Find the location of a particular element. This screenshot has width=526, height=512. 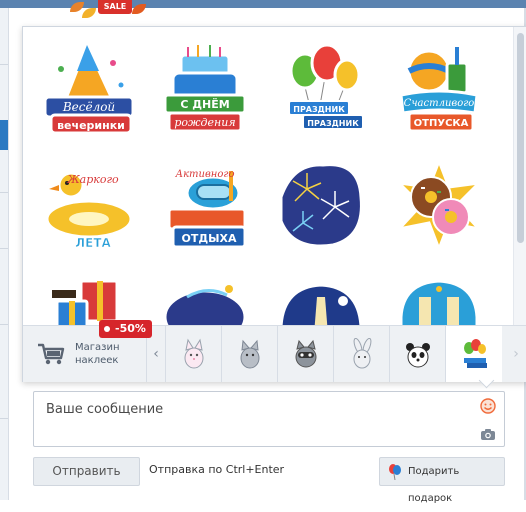

sticker-pack-kitten is located at coordinates (249, 354).